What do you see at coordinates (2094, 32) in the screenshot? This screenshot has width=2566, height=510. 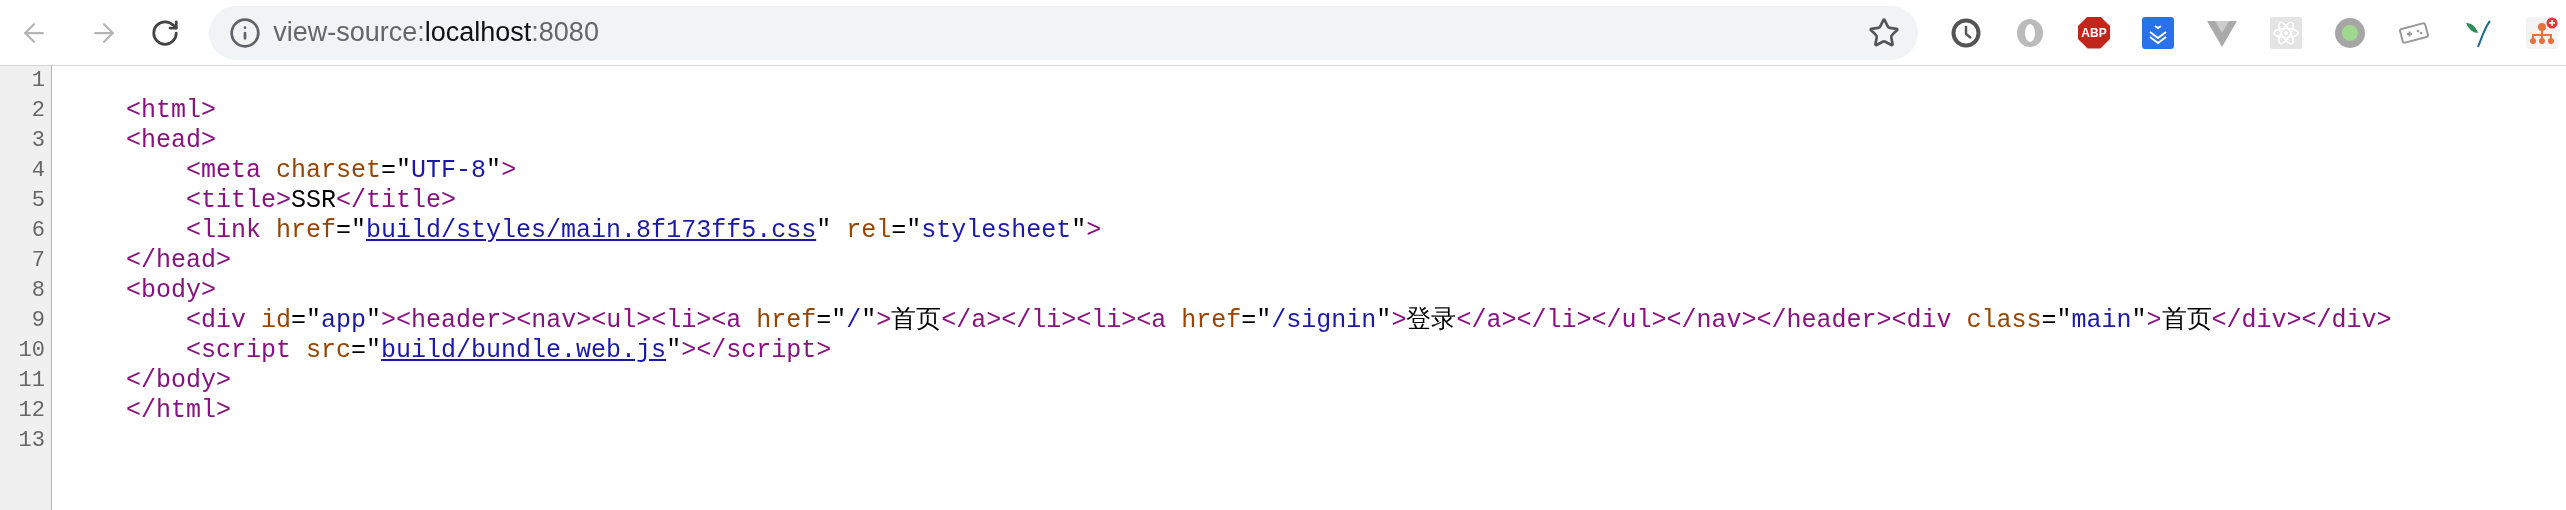 I see `adblock-icon: ABP` at bounding box center [2094, 32].